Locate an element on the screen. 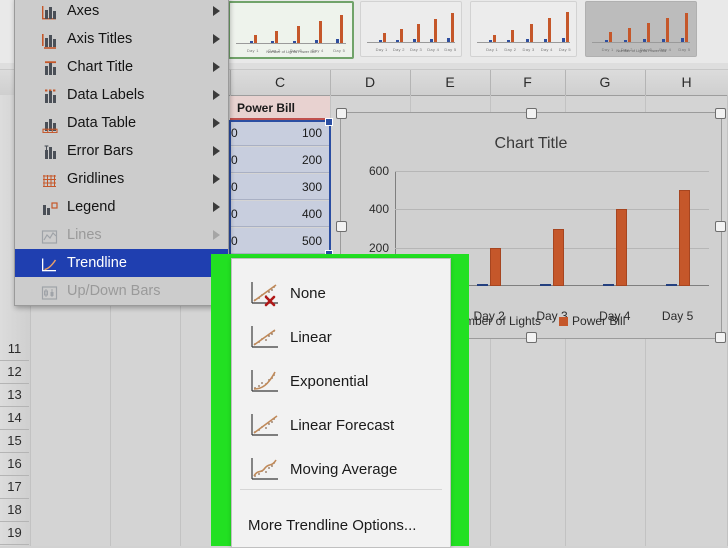 This screenshot has height=548, width=728. menu-item-trendline: Trendline is located at coordinates (121, 263).